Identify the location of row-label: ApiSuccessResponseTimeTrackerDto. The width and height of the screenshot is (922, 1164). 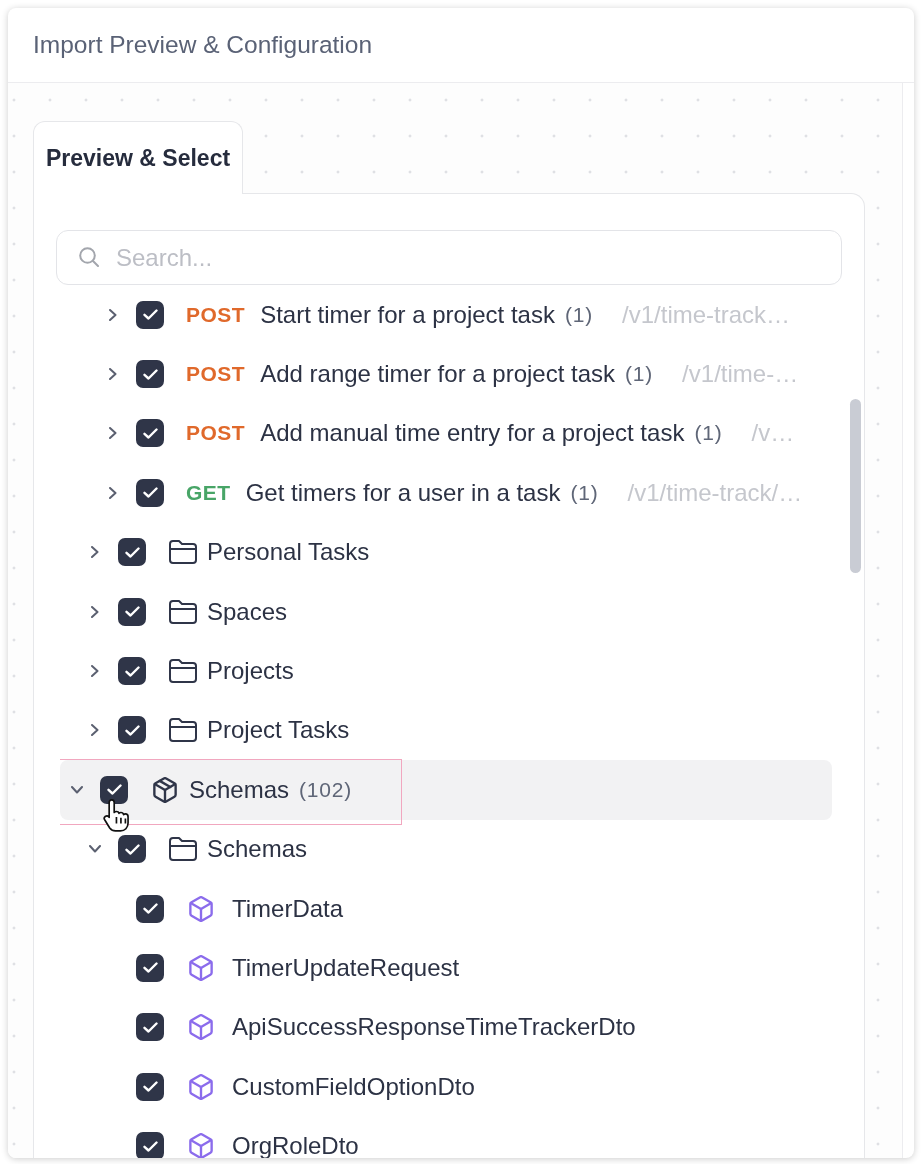
(434, 1027).